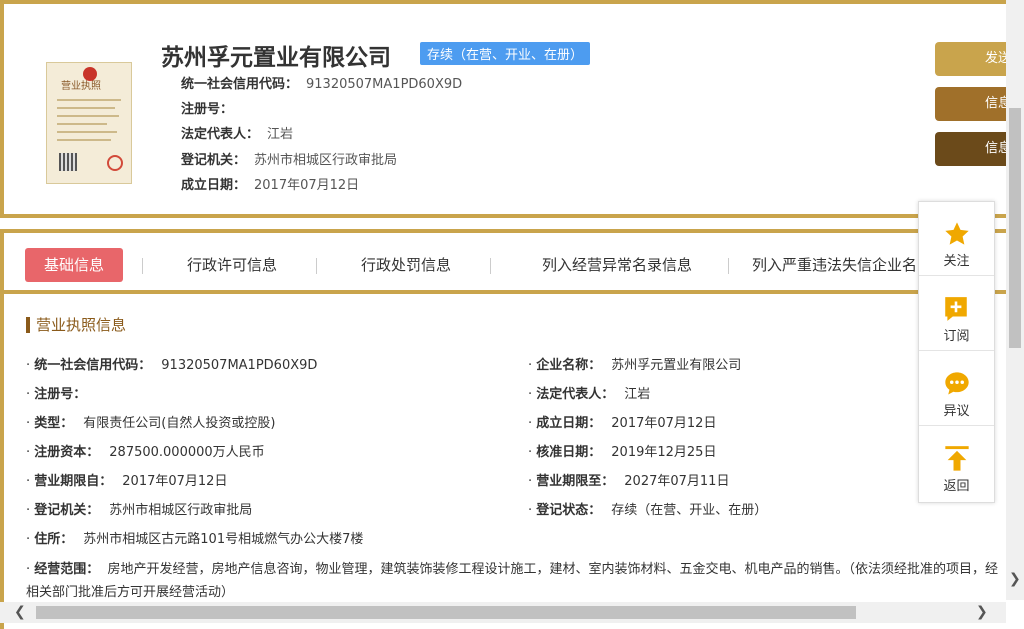 The height and width of the screenshot is (629, 1024). What do you see at coordinates (207, 109) in the screenshot?
I see `header-reg-number: 注册号：` at bounding box center [207, 109].